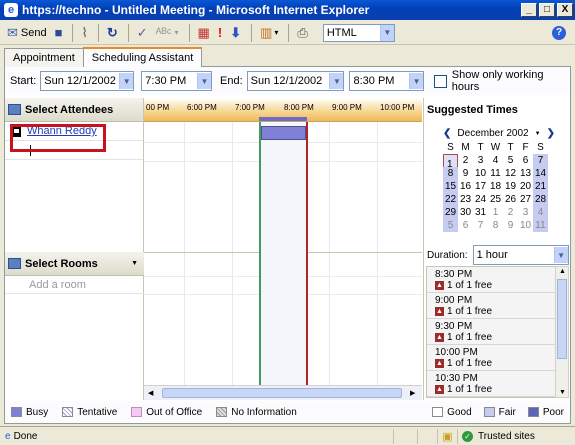  What do you see at coordinates (167, 33) in the screenshot?
I see `spelling-button: ᴬᴮᶜ ▾` at bounding box center [167, 33].